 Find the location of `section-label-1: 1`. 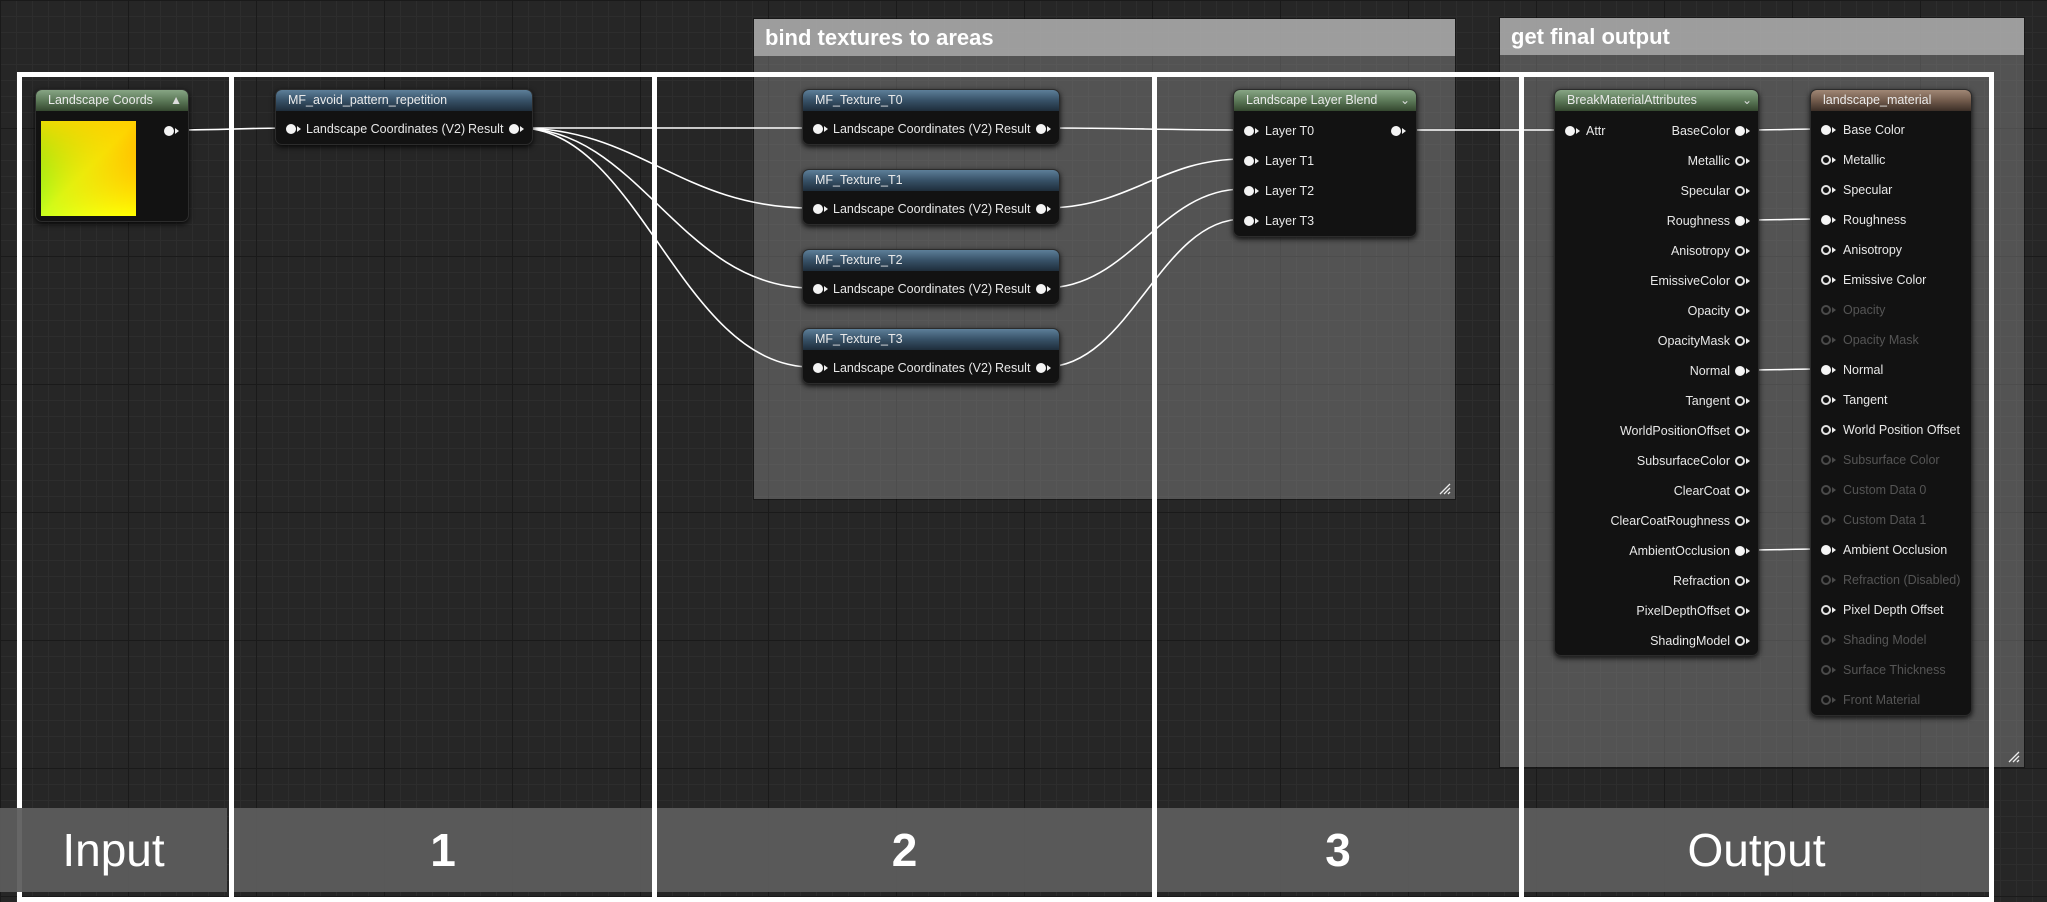

section-label-1: 1 is located at coordinates (443, 850).